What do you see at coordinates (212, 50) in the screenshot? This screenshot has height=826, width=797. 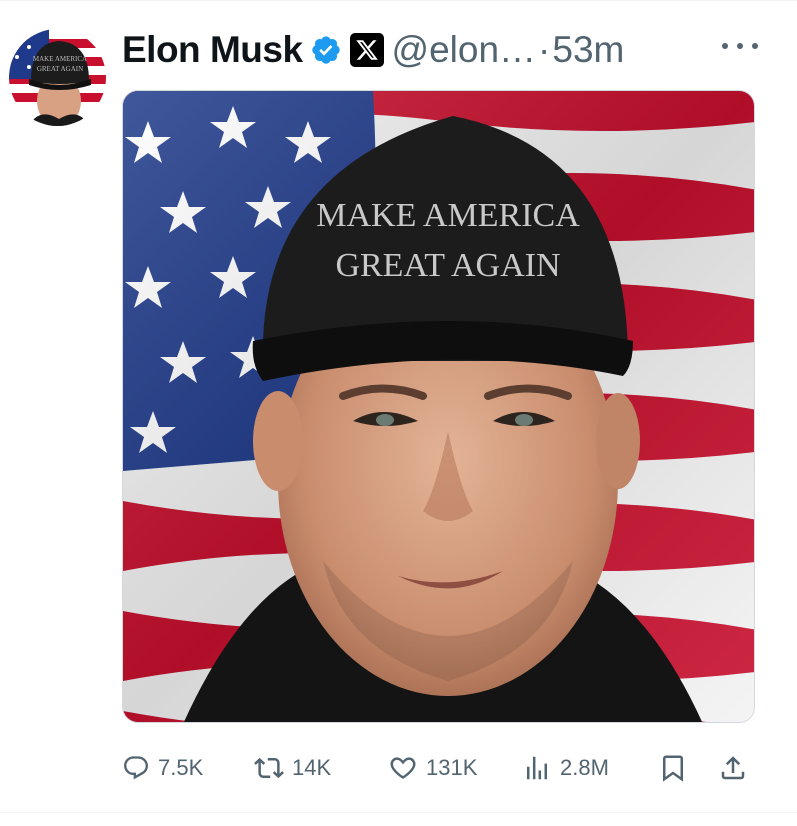 I see `author-name: Elon Musk` at bounding box center [212, 50].